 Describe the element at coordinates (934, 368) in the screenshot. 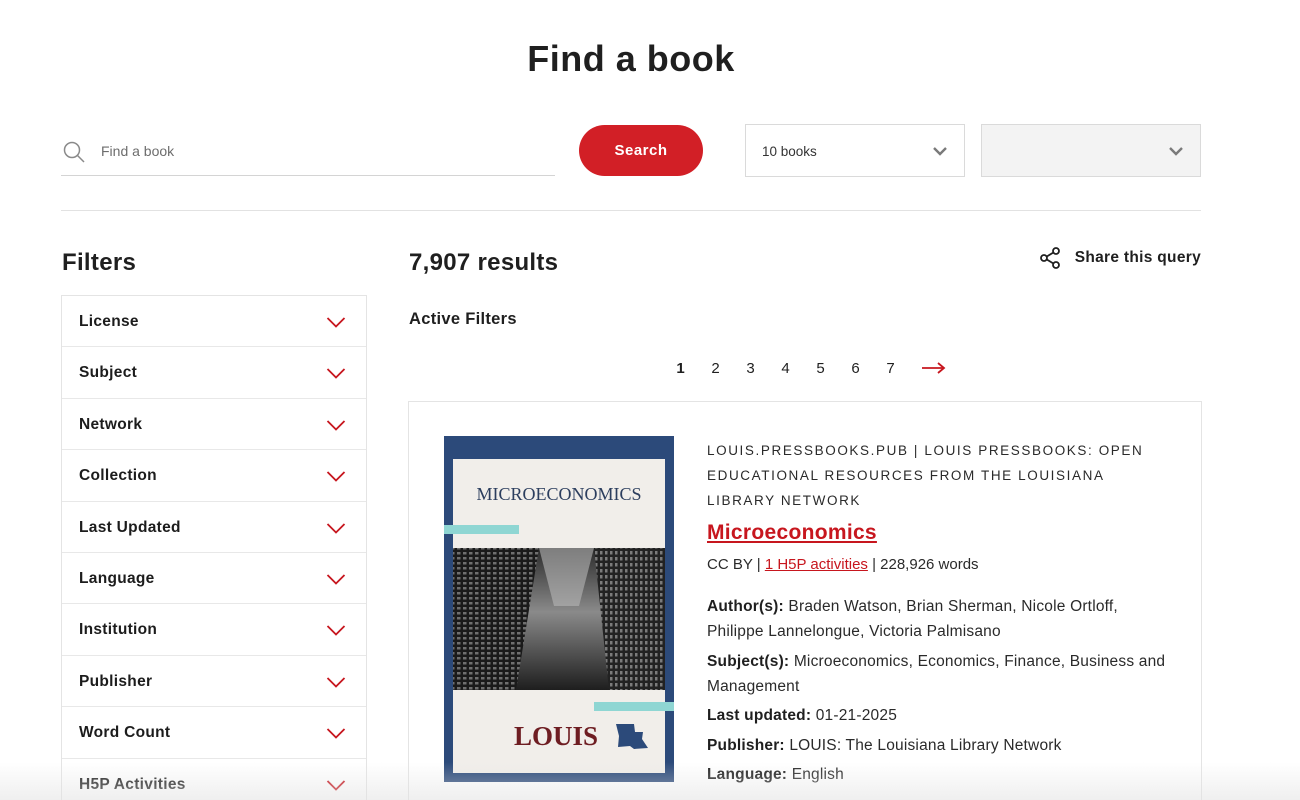

I see `arrow-right-icon` at that location.